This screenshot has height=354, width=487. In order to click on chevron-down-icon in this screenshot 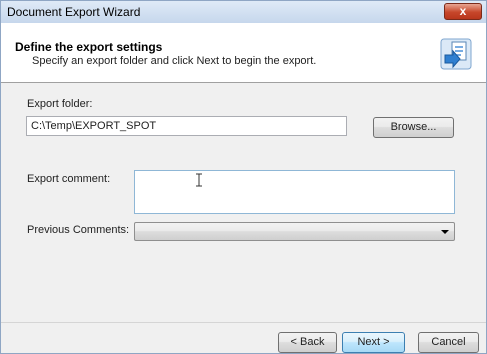, I will do `click(445, 232)`.